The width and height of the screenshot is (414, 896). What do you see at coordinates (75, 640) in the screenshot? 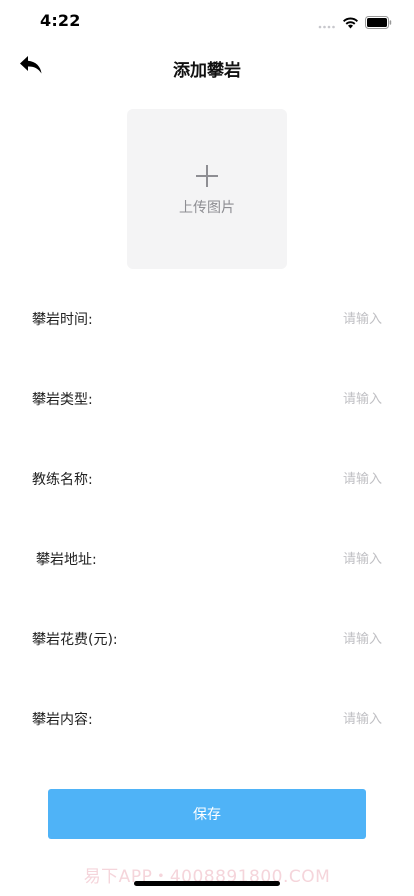
I see `field-label-climb-cost: 攀岩花费(元):` at bounding box center [75, 640].